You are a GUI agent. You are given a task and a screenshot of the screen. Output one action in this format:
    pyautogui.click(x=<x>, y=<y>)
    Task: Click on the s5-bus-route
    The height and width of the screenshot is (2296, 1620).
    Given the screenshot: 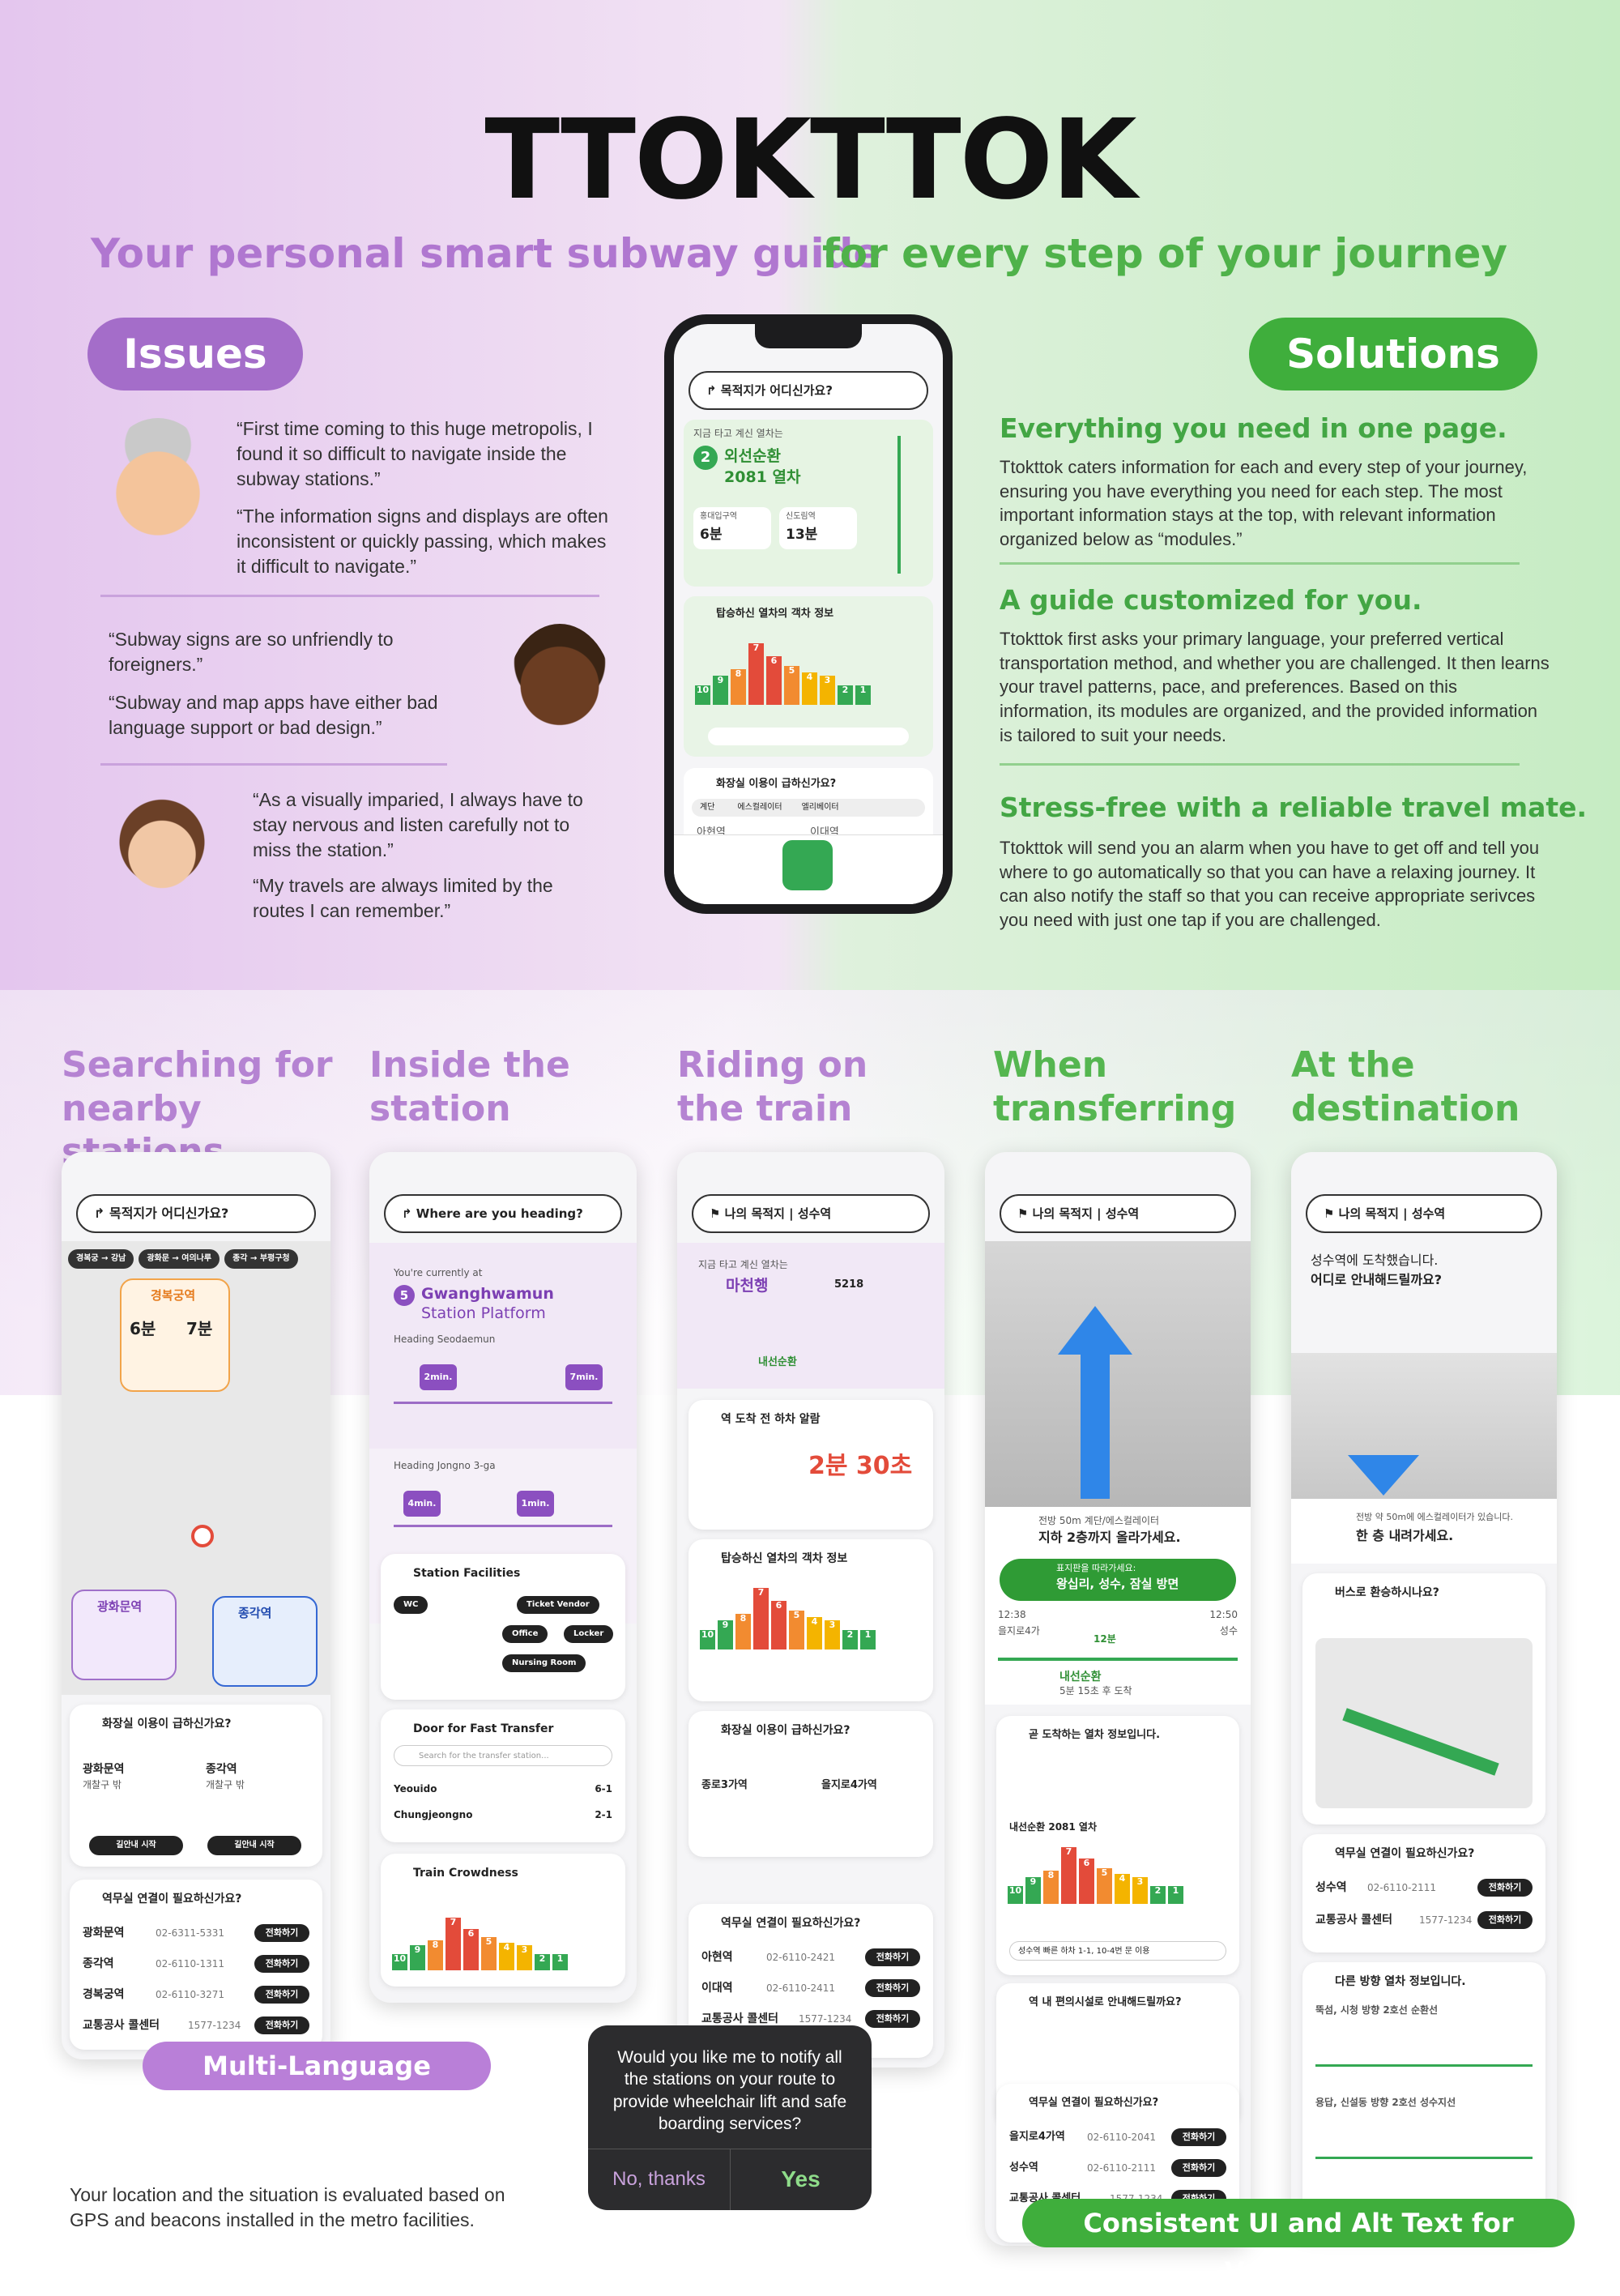 What is the action you would take?
    pyautogui.click(x=1420, y=1742)
    